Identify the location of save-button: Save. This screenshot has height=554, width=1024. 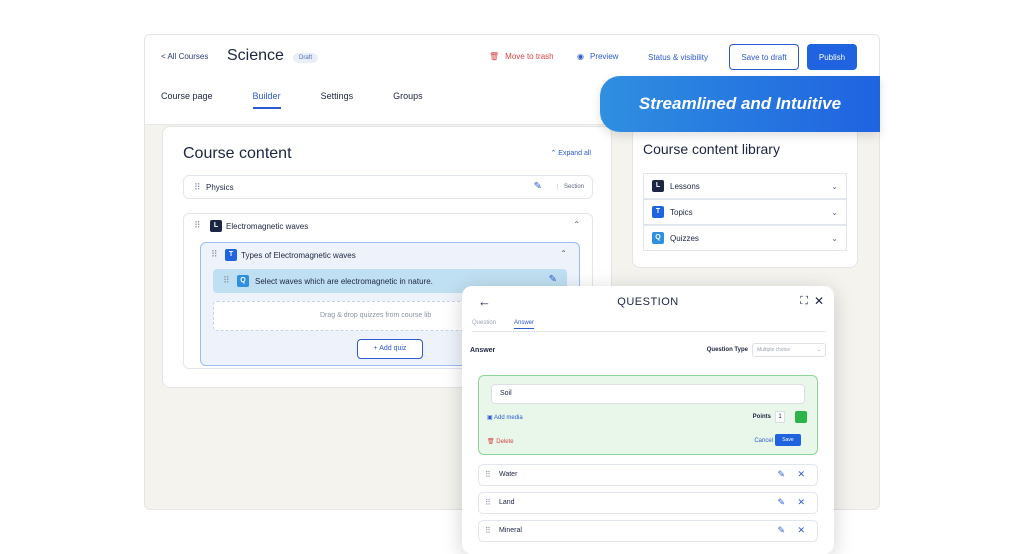
(788, 440).